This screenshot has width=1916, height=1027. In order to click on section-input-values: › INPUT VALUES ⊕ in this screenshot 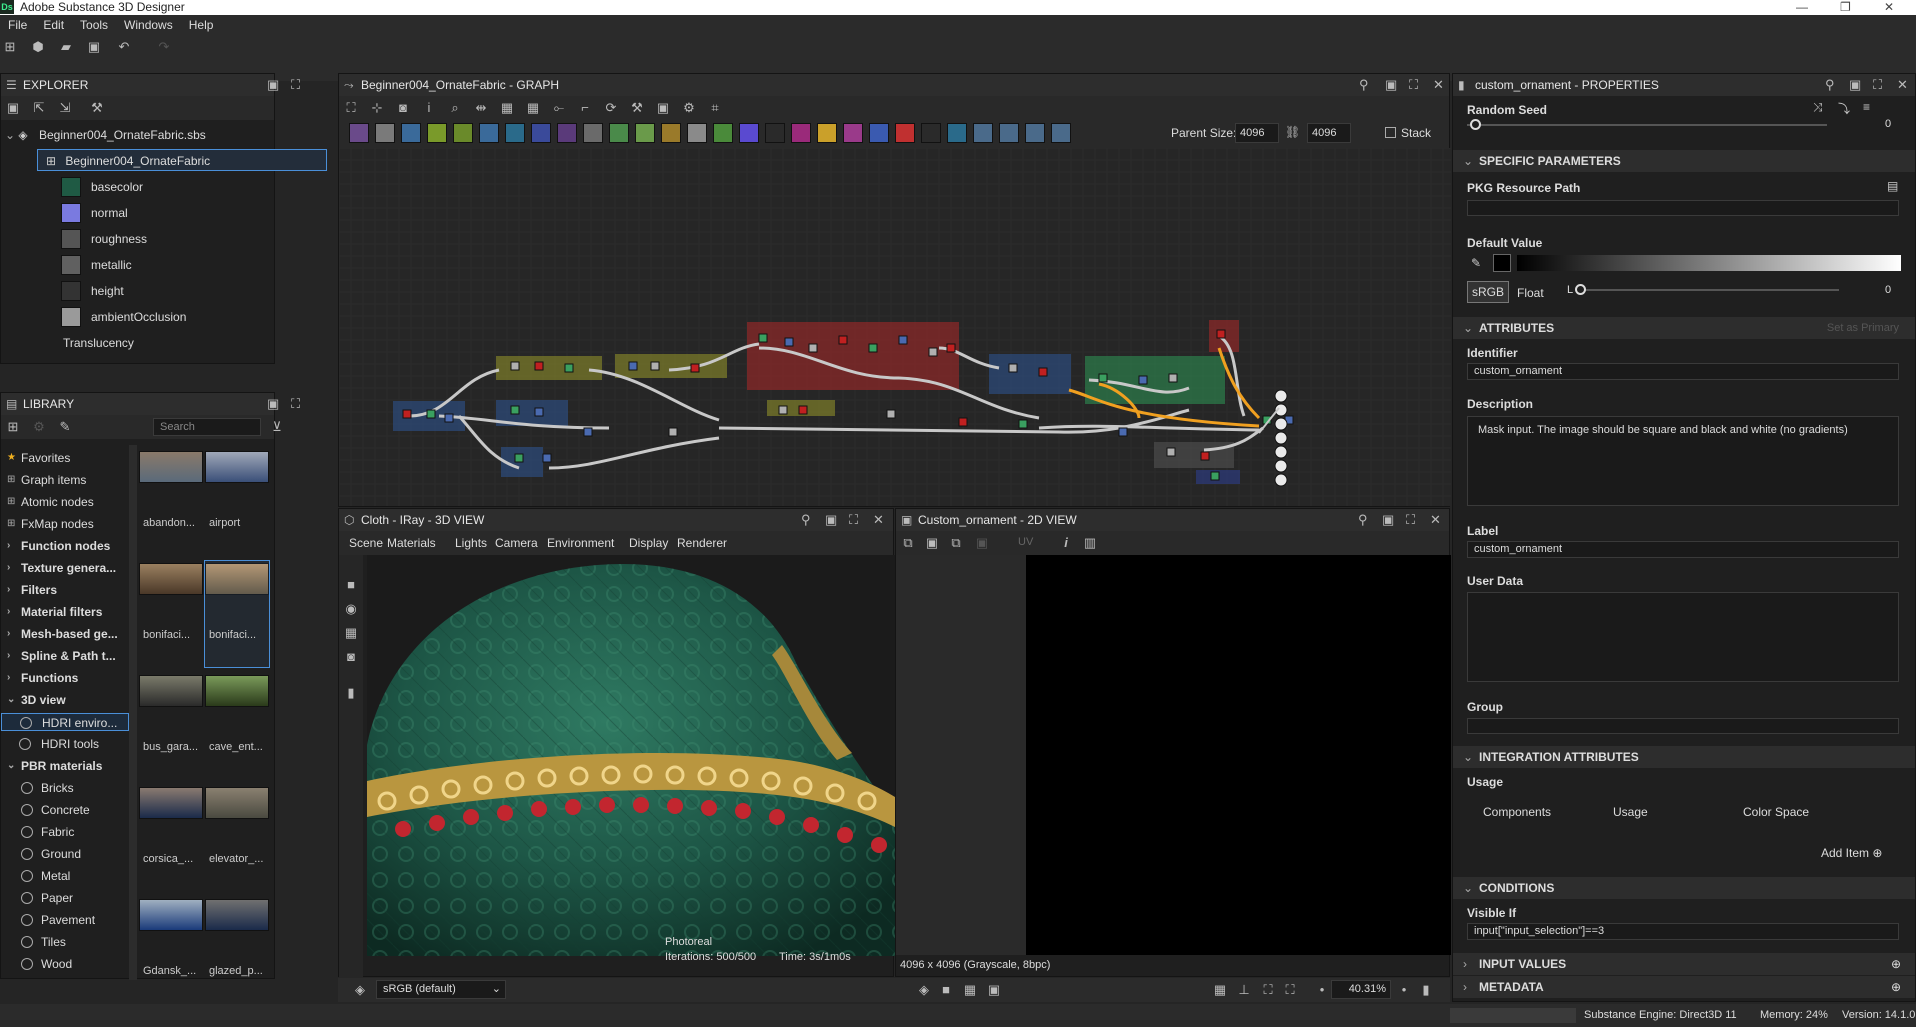, I will do `click(1684, 964)`.